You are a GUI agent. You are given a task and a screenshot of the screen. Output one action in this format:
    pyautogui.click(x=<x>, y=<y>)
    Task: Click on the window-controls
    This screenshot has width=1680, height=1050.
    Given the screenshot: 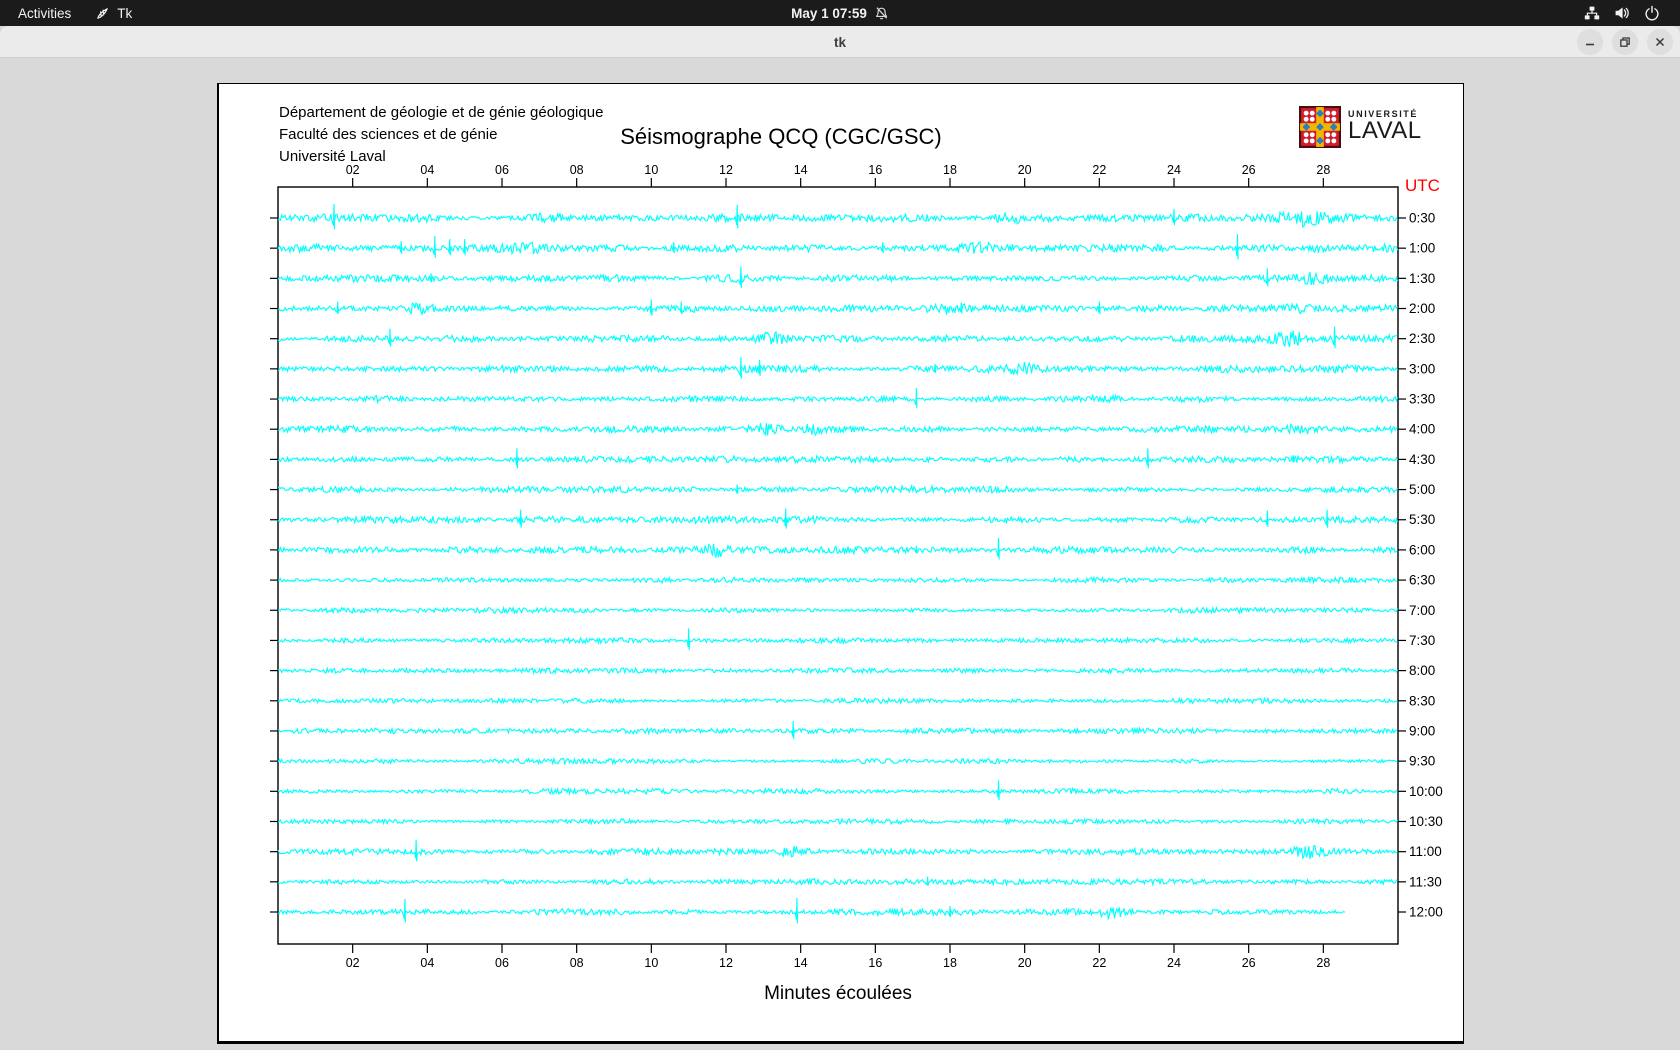 What is the action you would take?
    pyautogui.click(x=1625, y=42)
    